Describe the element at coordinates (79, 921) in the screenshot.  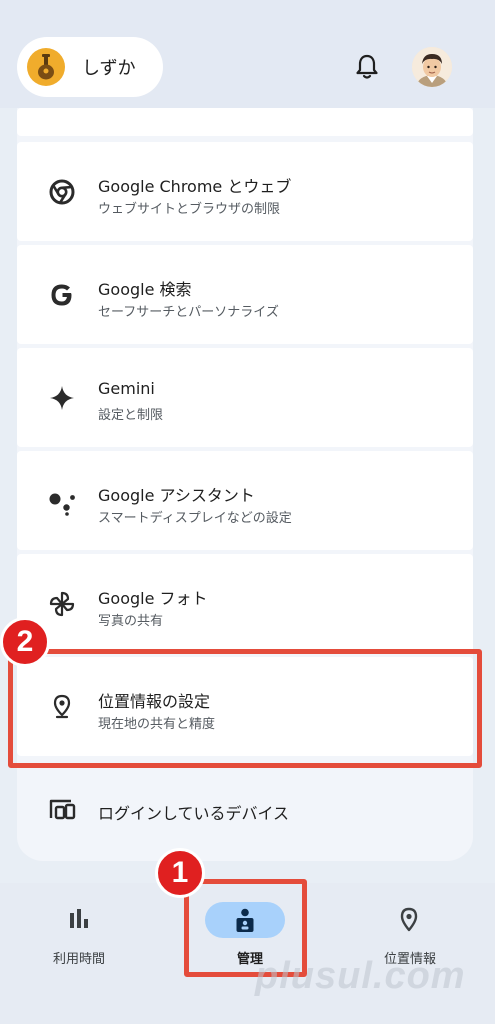
I see `bar-chart-icon` at that location.